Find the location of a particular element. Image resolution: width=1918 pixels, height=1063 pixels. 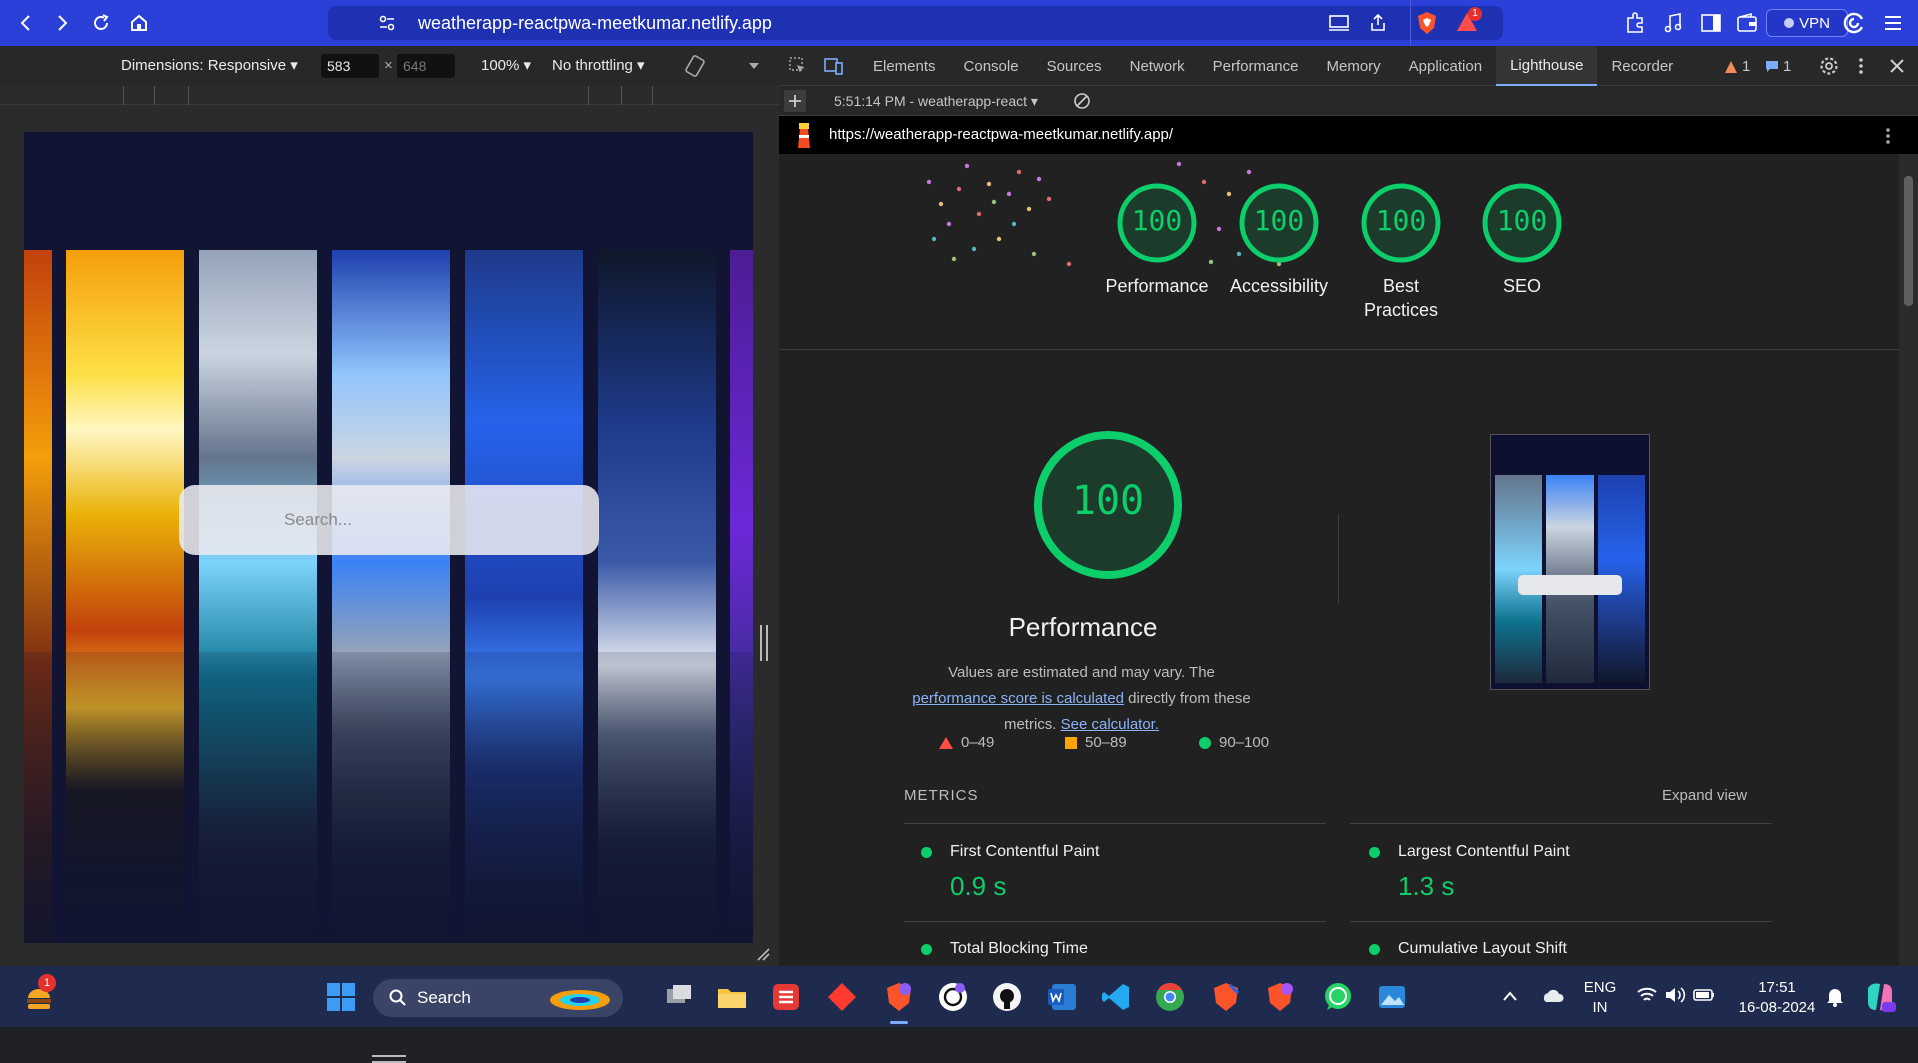

throttling-dropdown: No throttling ▾ is located at coordinates (598, 65).